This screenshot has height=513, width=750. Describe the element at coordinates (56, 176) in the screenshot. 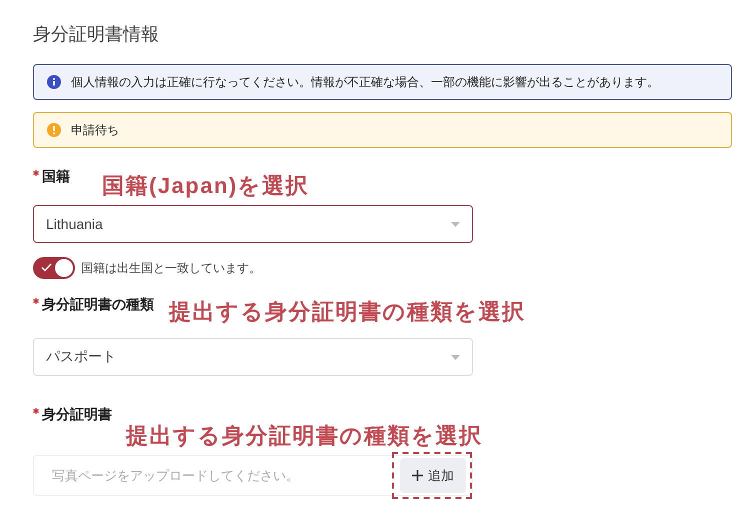

I see `field-label: 国籍` at that location.